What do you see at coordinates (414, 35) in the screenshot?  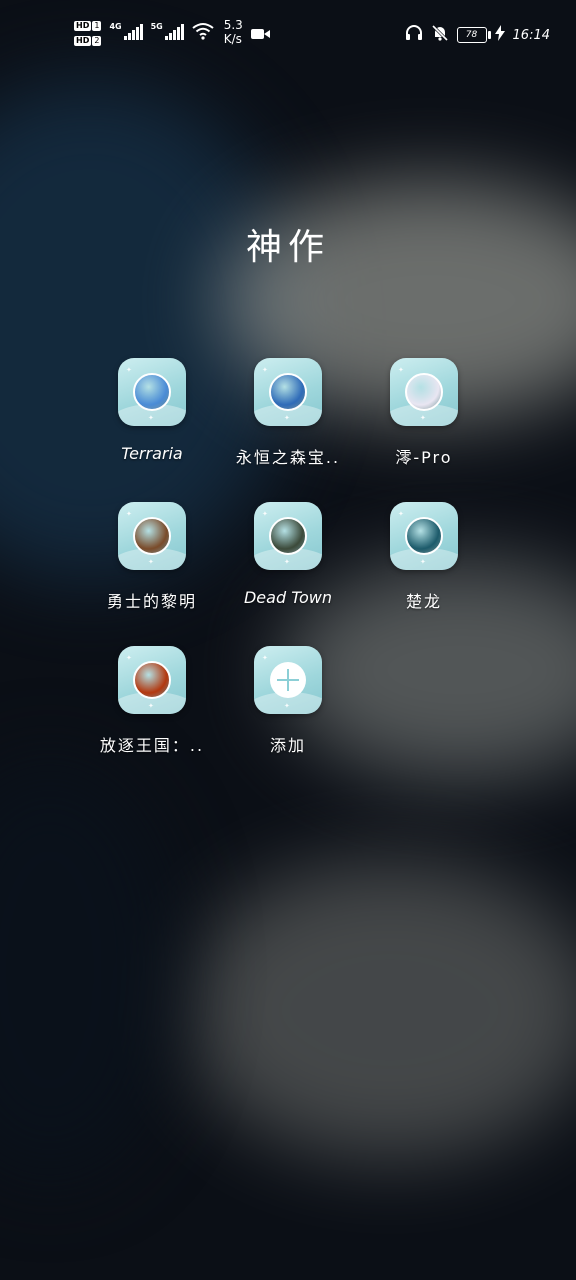 I see `headphones-icon` at bounding box center [414, 35].